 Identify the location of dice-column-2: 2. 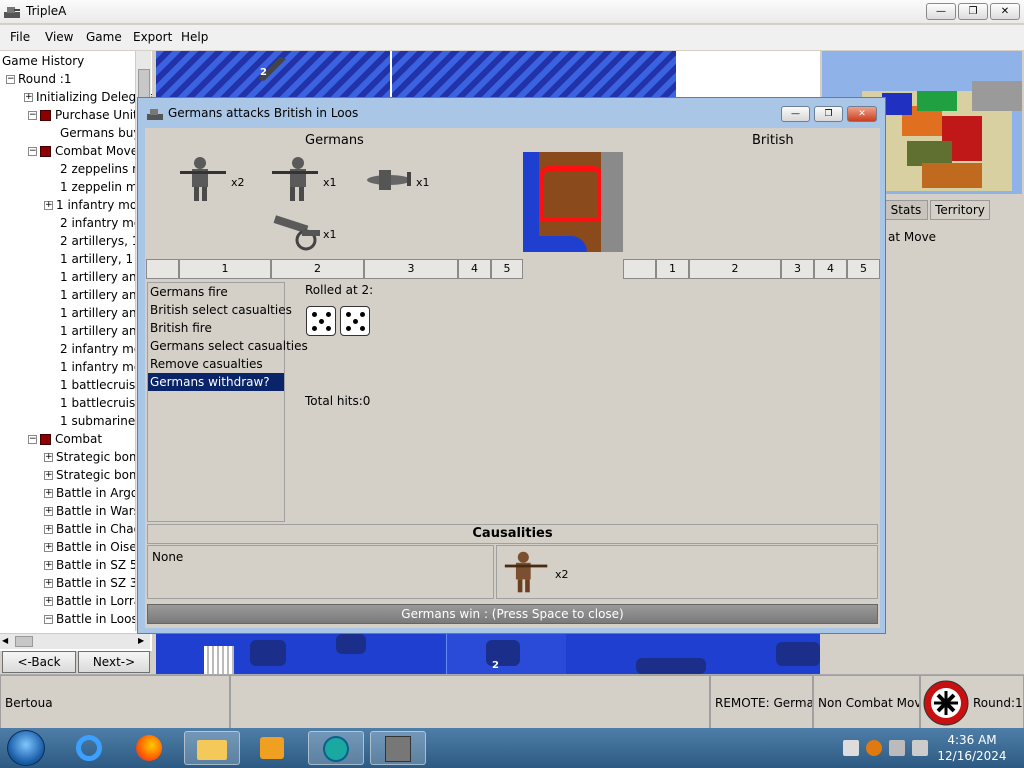
(317, 269).